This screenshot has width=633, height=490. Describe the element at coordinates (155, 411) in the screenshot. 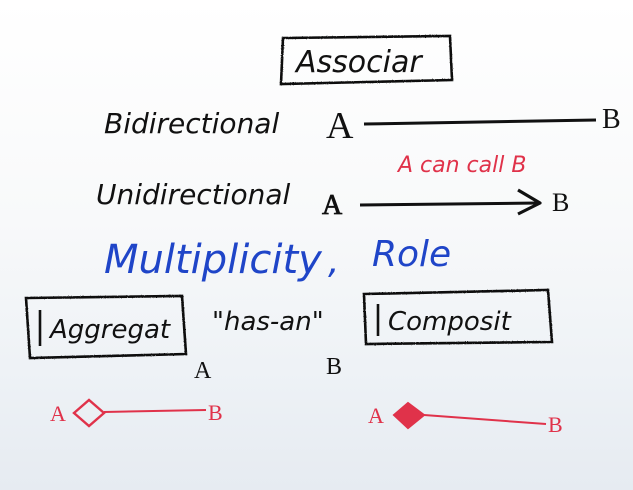

I see `aggregation-line` at that location.